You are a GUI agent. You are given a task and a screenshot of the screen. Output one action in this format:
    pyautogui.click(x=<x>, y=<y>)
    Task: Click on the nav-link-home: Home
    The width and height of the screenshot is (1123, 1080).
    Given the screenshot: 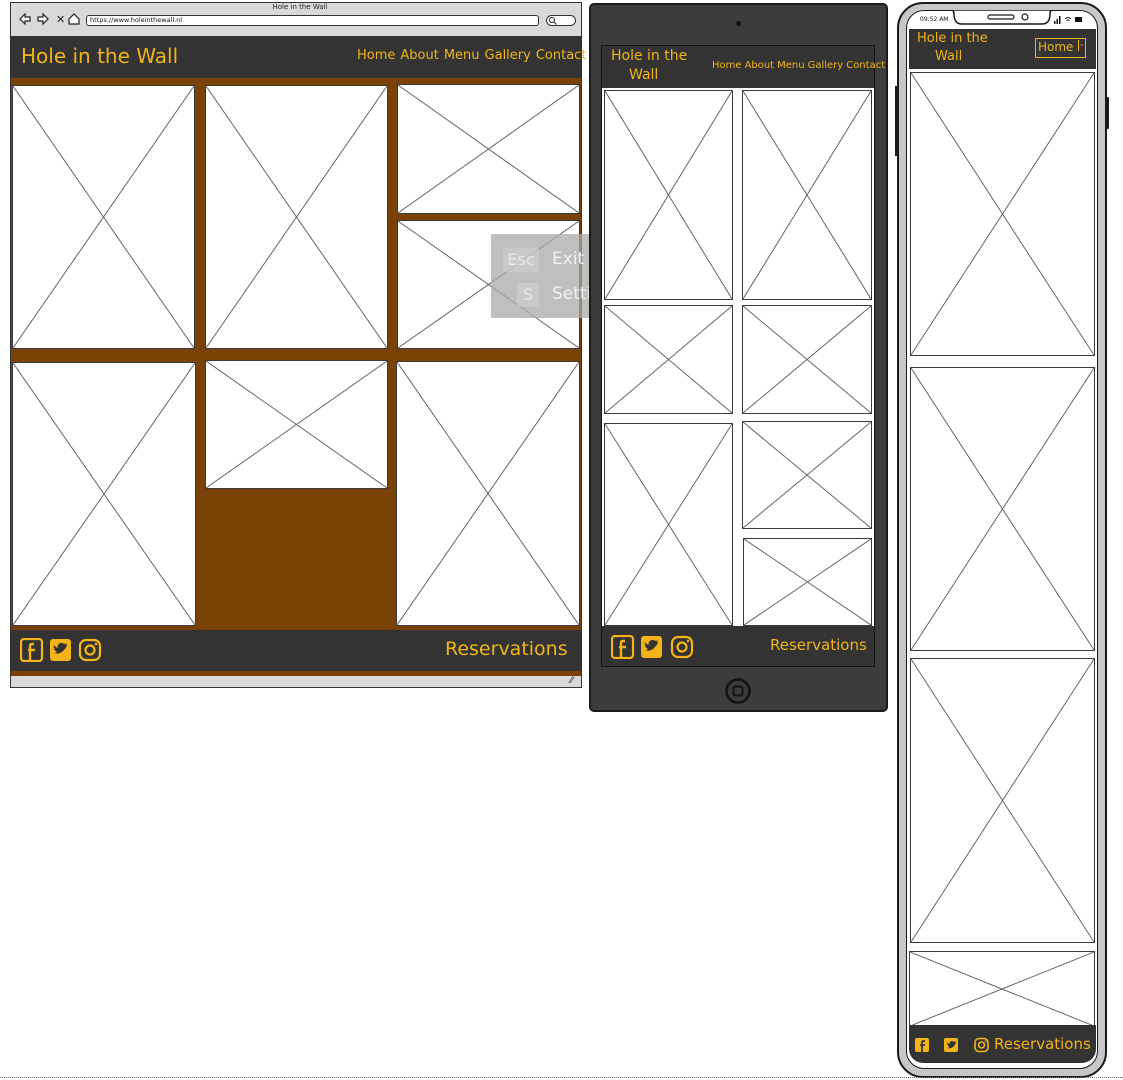 What is the action you would take?
    pyautogui.click(x=376, y=55)
    